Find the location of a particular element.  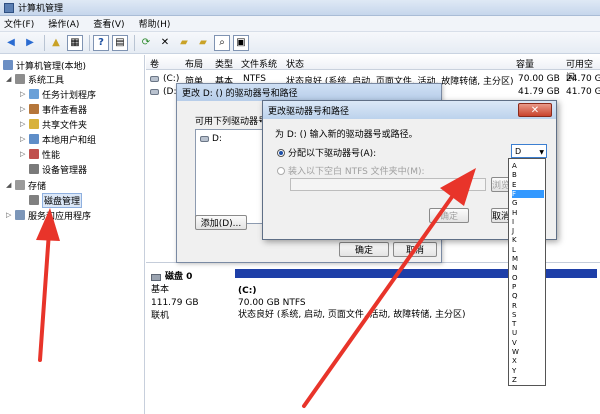

clock-icon is located at coordinates (34, 94).